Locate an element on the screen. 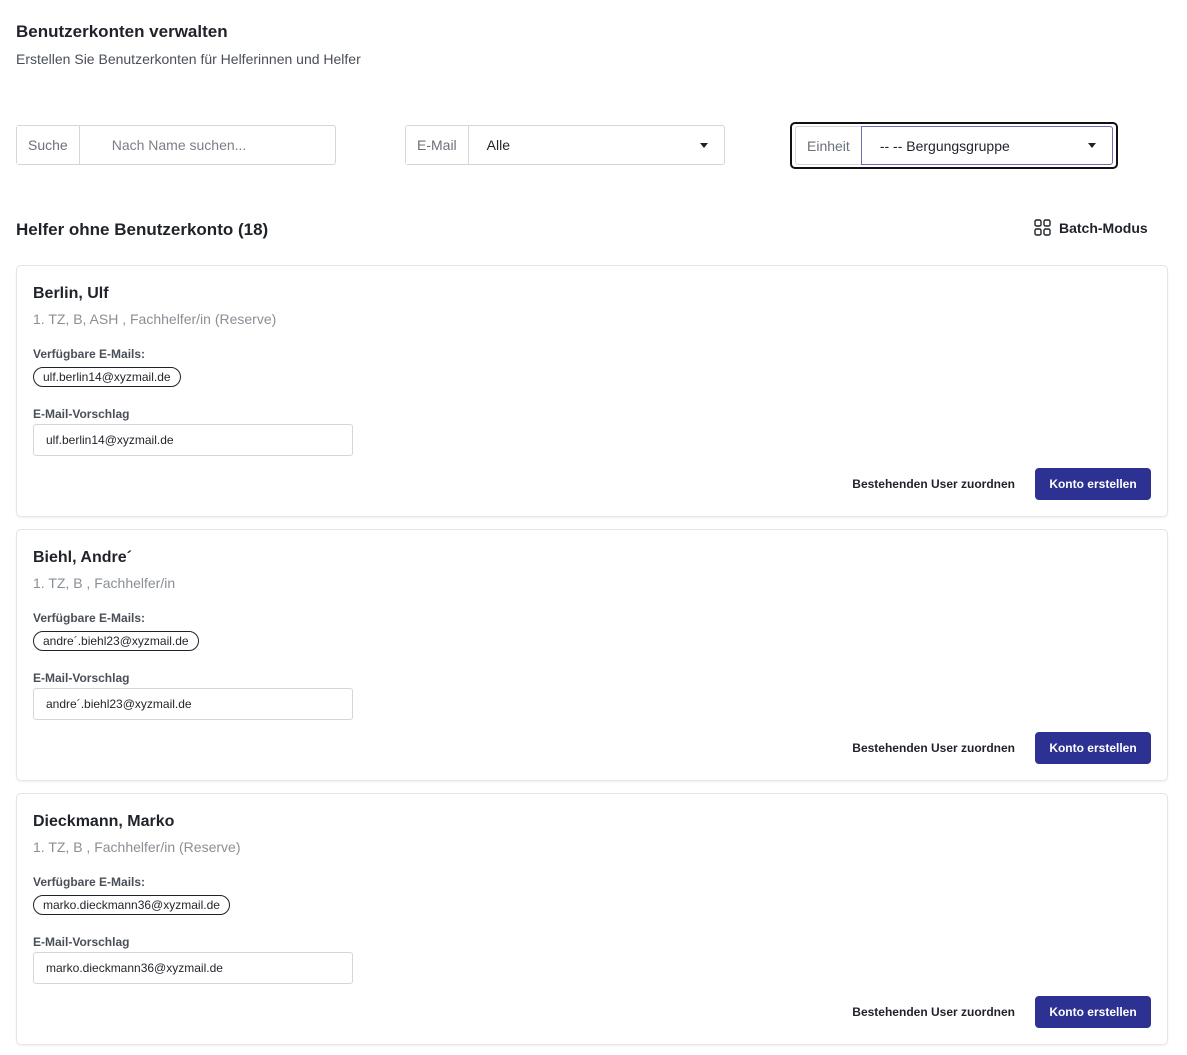  helper-meta: 1. TZ, B , Fachhelfer/in is located at coordinates (104, 583).